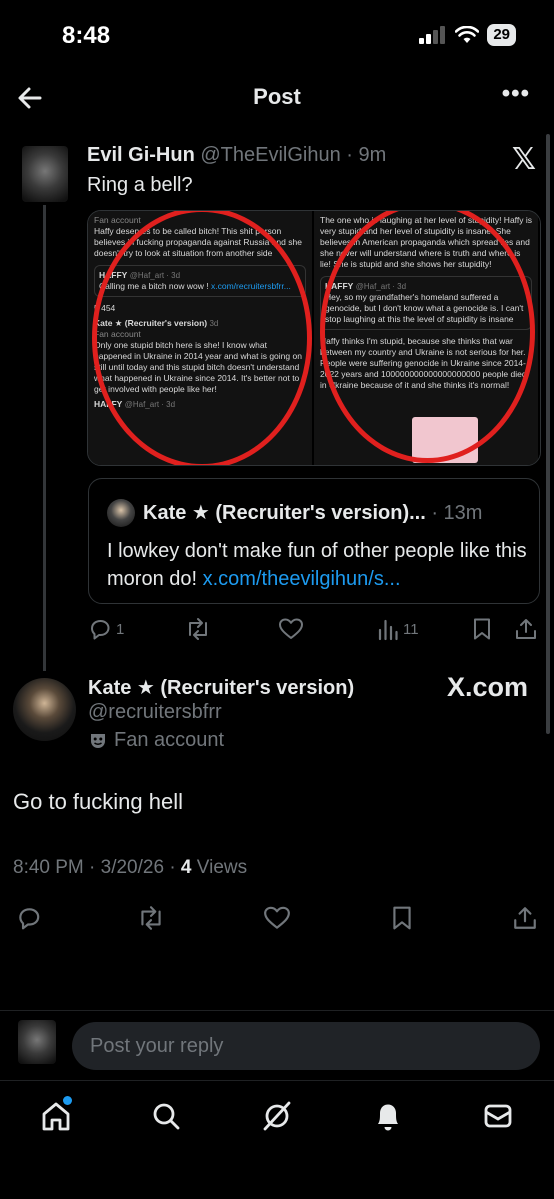  What do you see at coordinates (388, 630) in the screenshot?
I see `analytics-icon` at bounding box center [388, 630].